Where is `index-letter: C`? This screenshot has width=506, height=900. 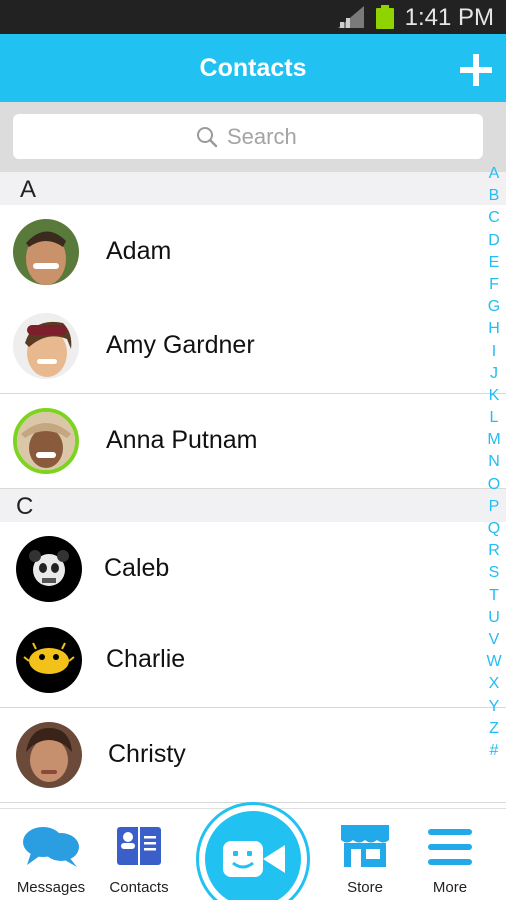 index-letter: C is located at coordinates (494, 218).